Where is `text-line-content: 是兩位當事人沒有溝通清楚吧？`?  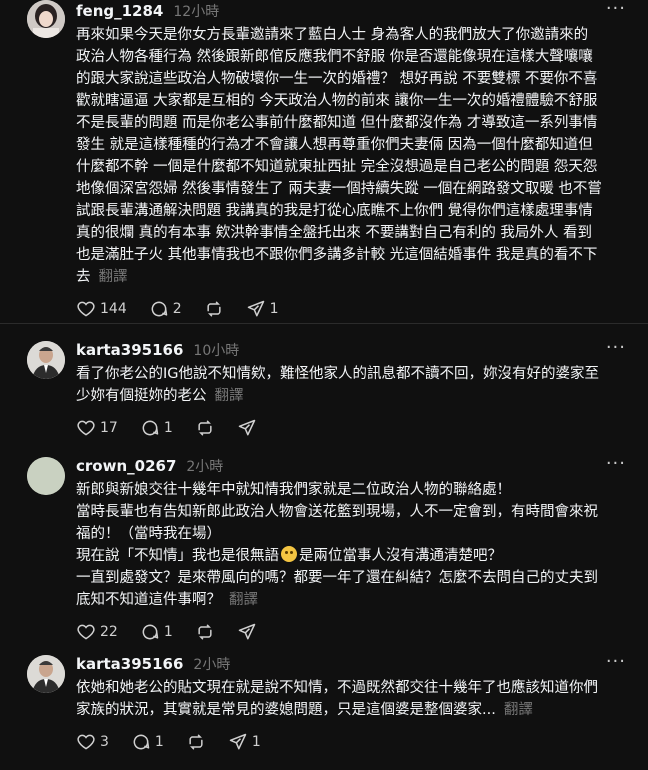 text-line-content: 是兩位當事人沒有溝通清楚吧？ is located at coordinates (400, 556).